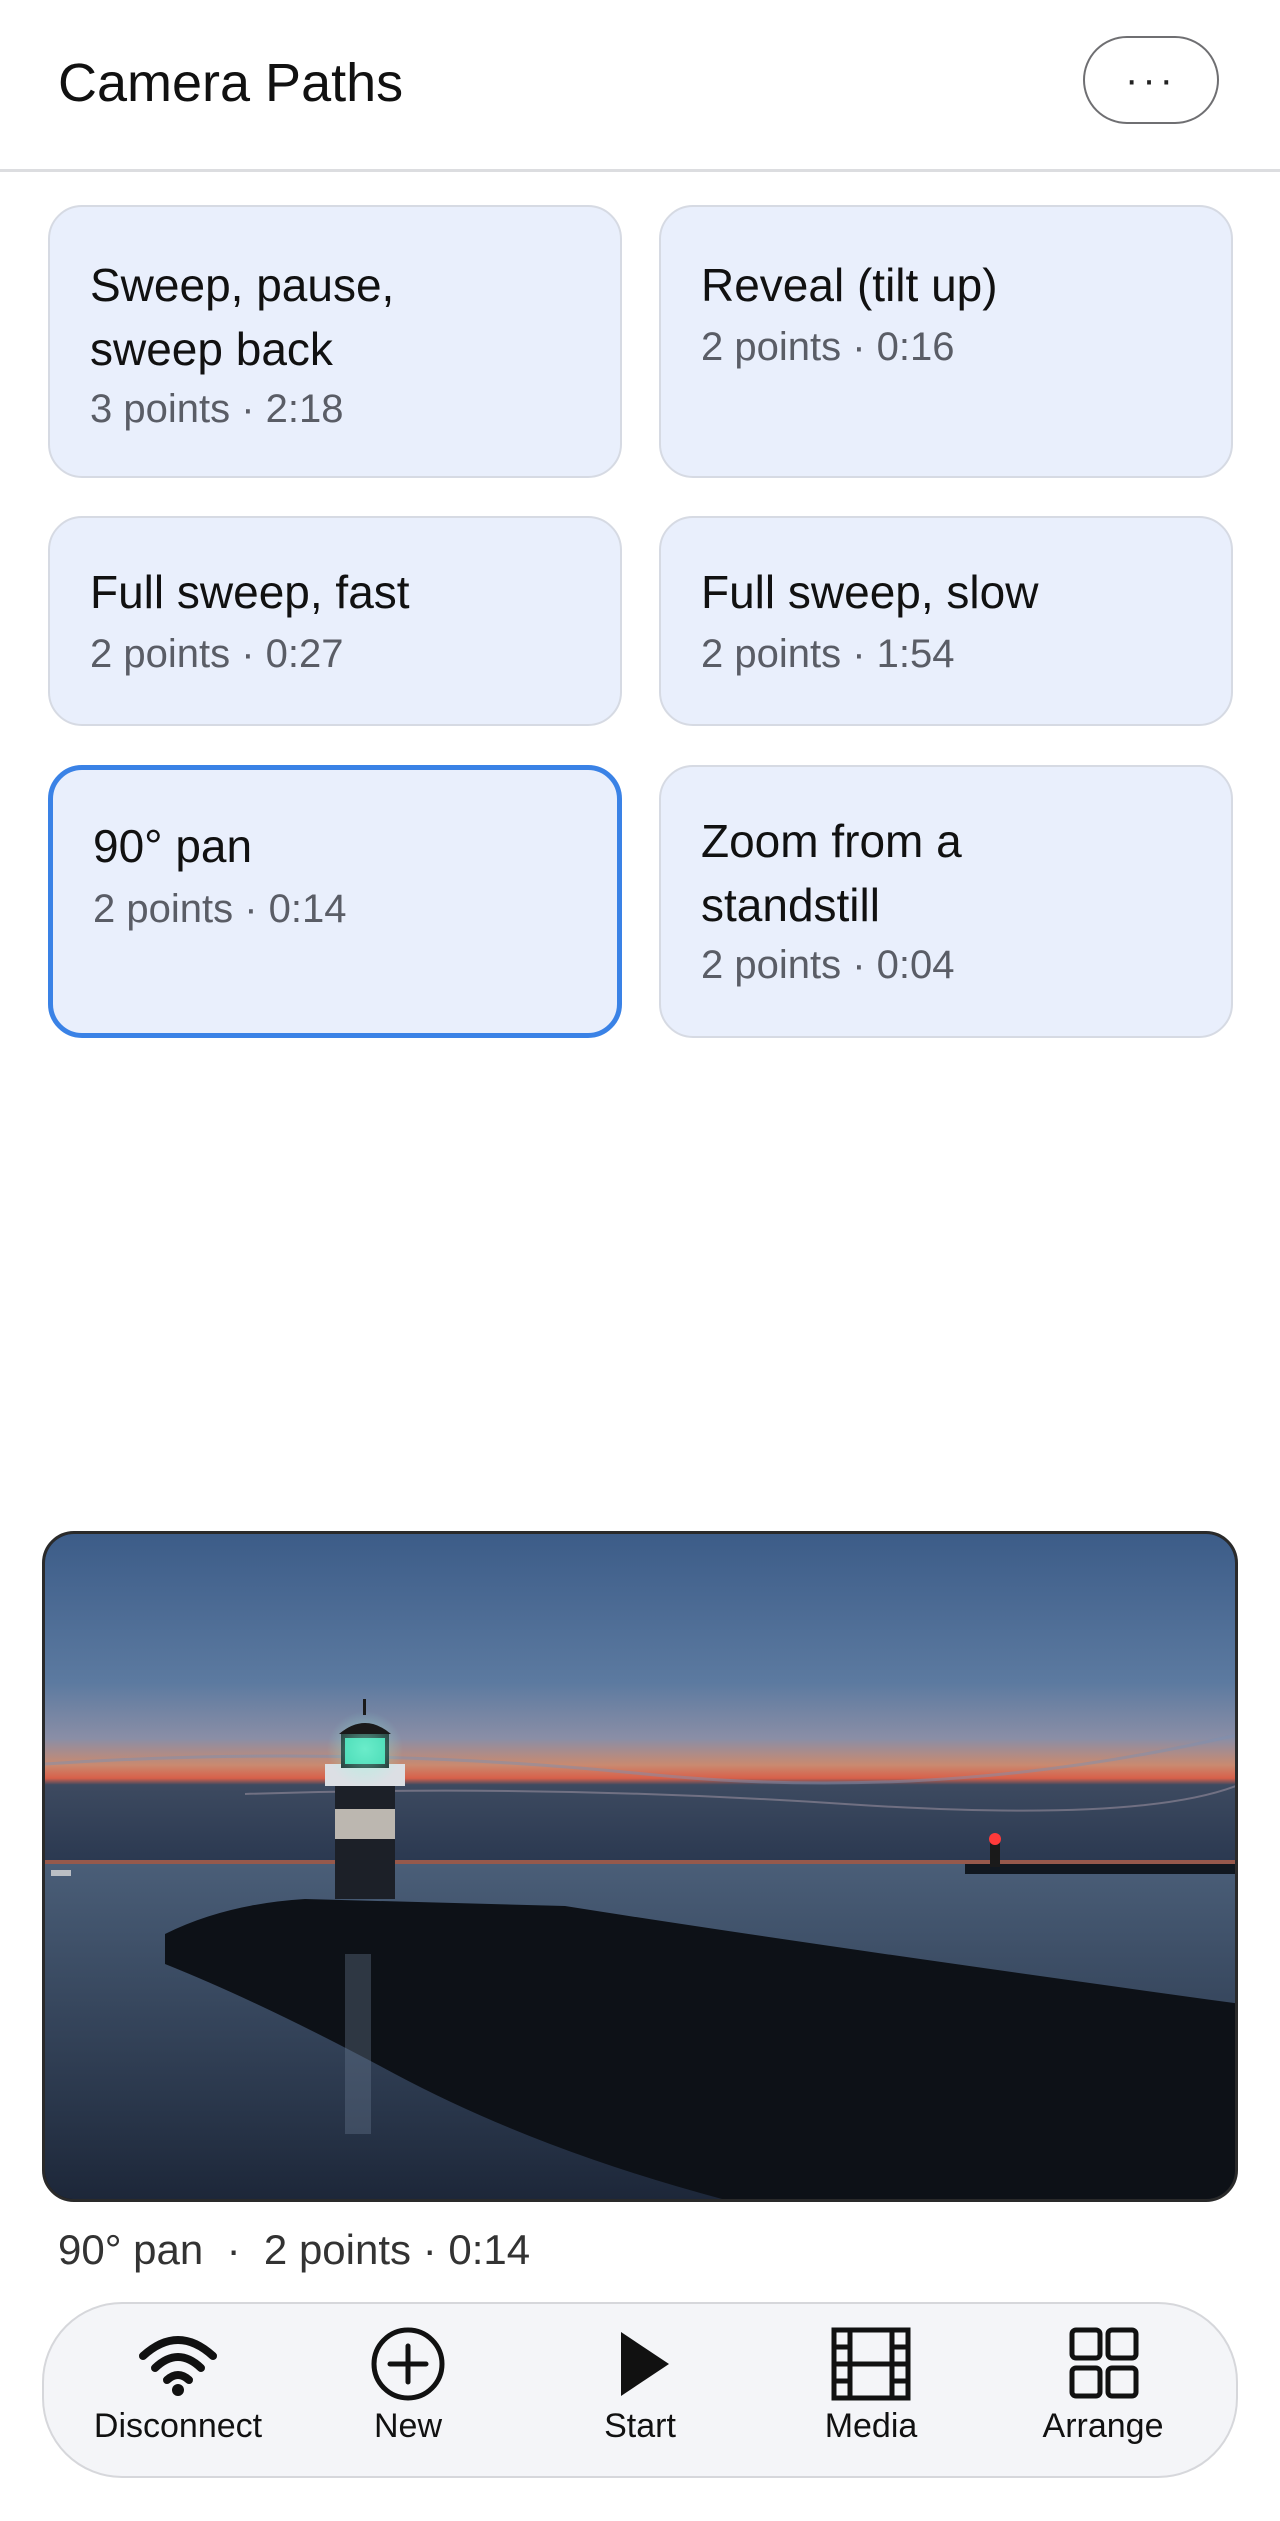 The width and height of the screenshot is (1280, 2521). What do you see at coordinates (946, 621) in the screenshot?
I see `path-card: Full sweep, slow 2 points · 1:54` at bounding box center [946, 621].